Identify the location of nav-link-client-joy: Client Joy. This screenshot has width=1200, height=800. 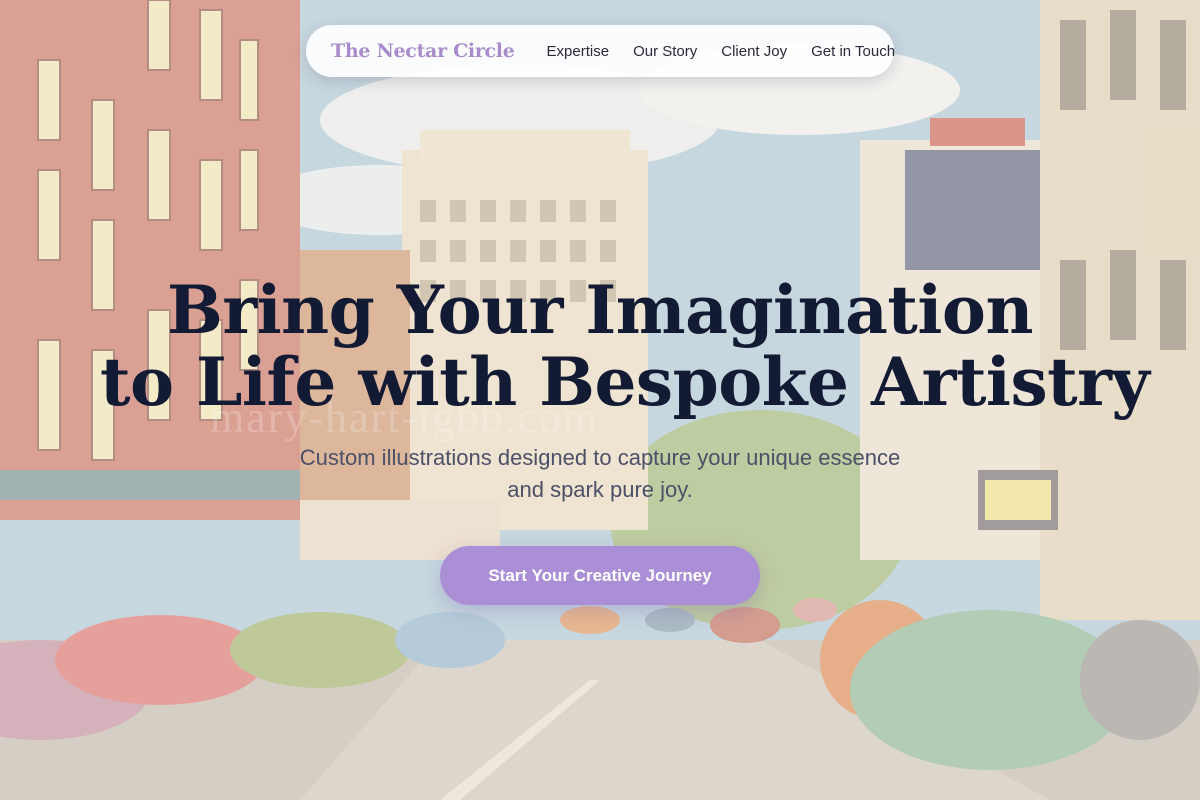
(754, 51).